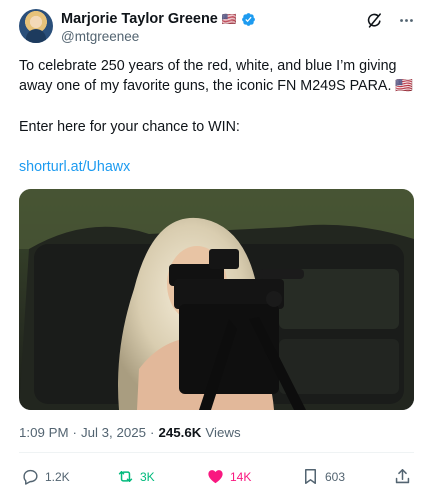 The width and height of the screenshot is (433, 500). What do you see at coordinates (30, 477) in the screenshot?
I see `reply-icon` at bounding box center [30, 477].